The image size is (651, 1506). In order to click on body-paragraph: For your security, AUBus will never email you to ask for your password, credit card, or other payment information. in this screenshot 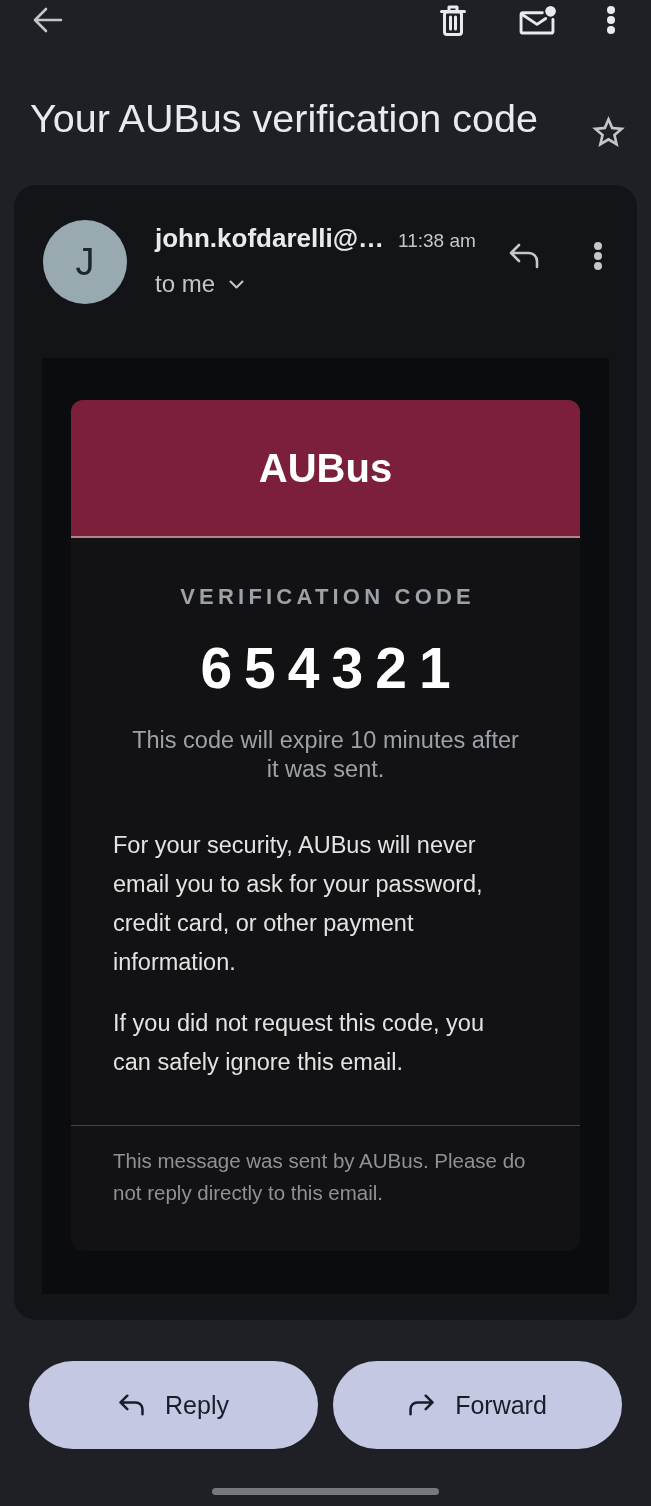, I will do `click(298, 904)`.